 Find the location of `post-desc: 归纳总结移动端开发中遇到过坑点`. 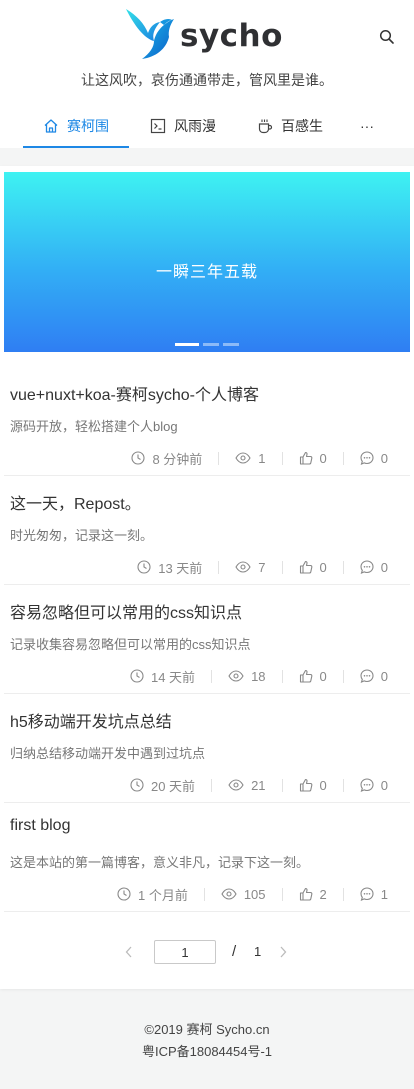

post-desc: 归纳总结移动端开发中遇到过坑点 is located at coordinates (108, 753).